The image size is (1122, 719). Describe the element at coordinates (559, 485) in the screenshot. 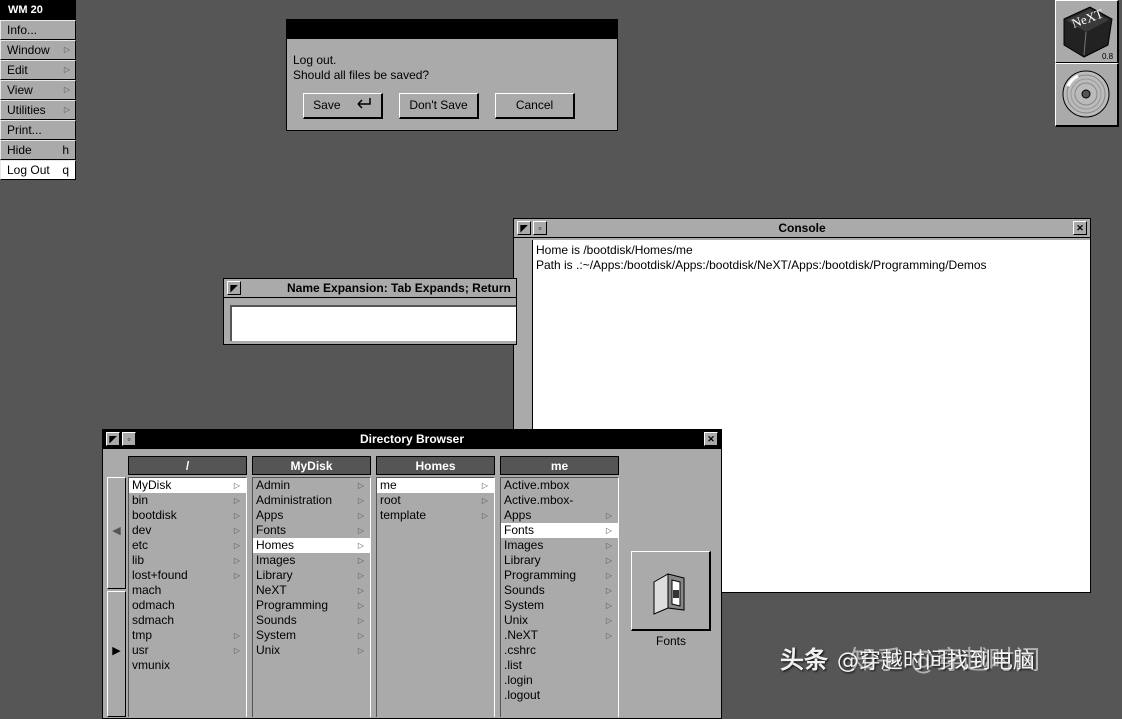

I see `browser-row: Active.mbox` at that location.